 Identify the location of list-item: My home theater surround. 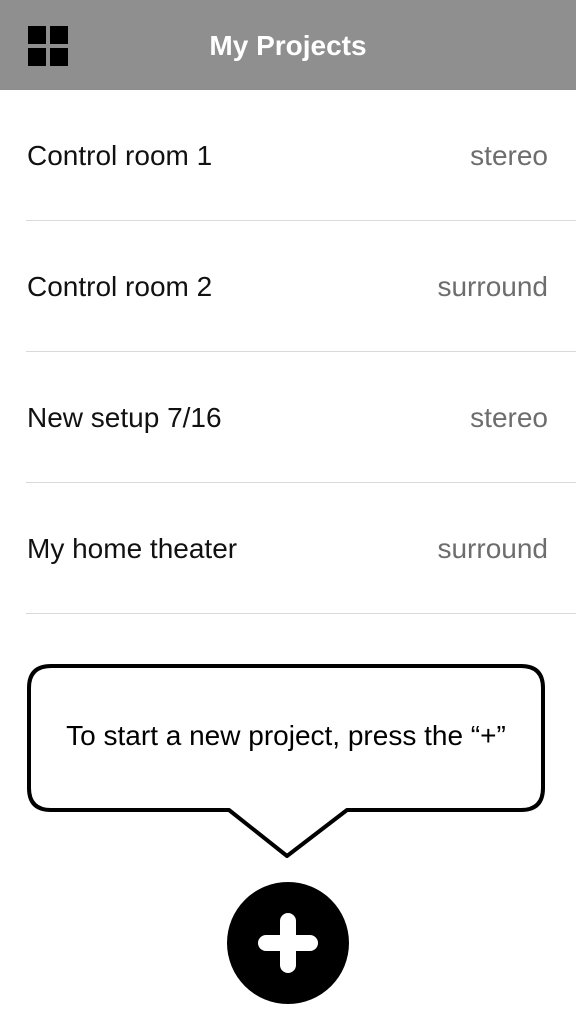
(288, 548).